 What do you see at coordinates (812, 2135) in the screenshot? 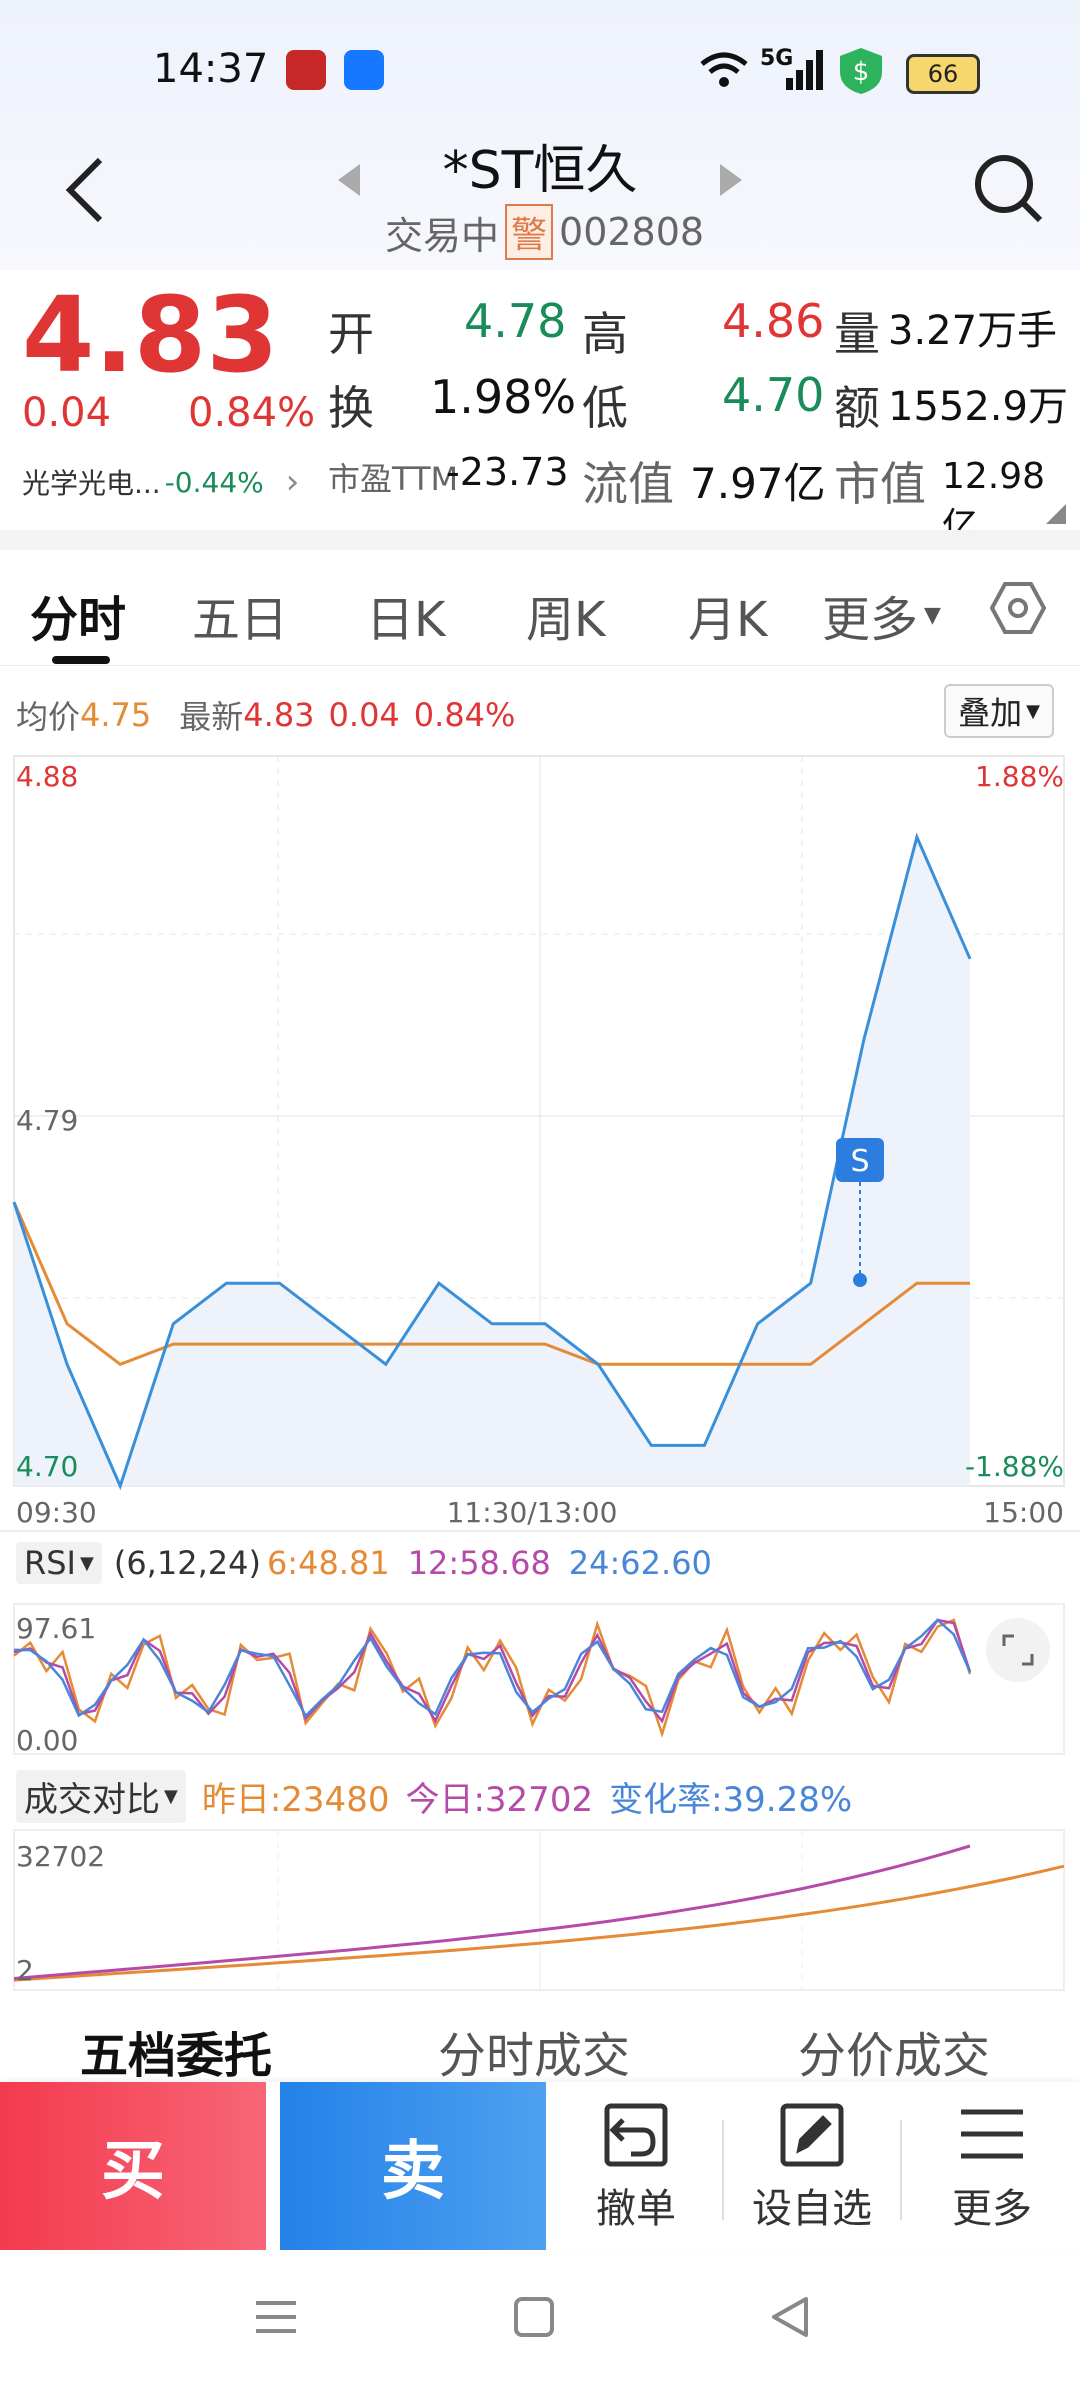
I see `edit-icon` at bounding box center [812, 2135].